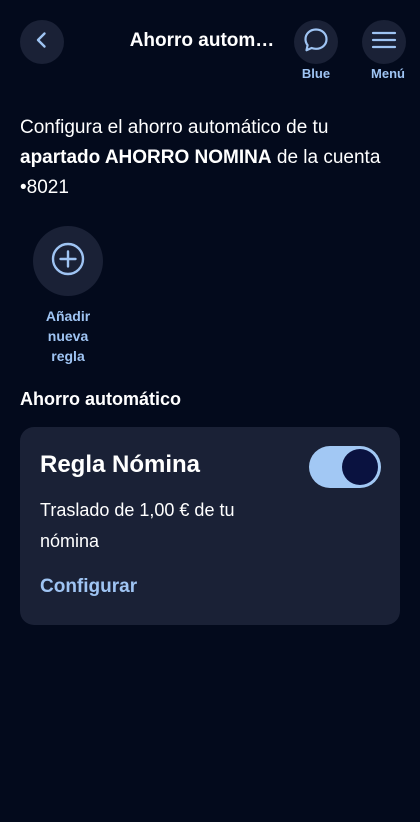 This screenshot has height=822, width=420. What do you see at coordinates (388, 73) in the screenshot?
I see `menu-button-label: Menú` at bounding box center [388, 73].